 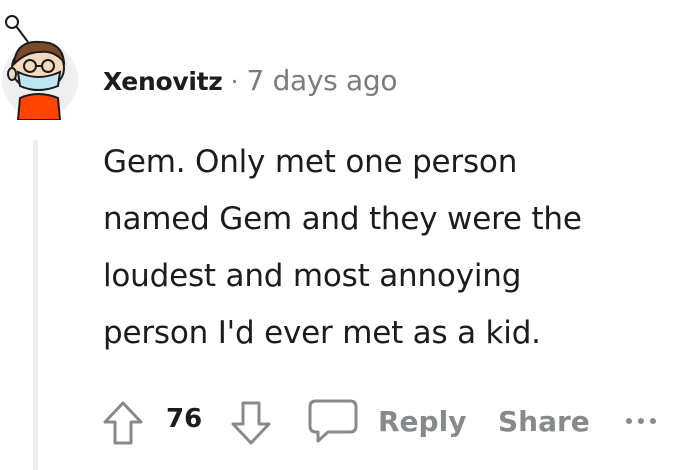 I want to click on reply-button: Reply, so click(x=386, y=421).